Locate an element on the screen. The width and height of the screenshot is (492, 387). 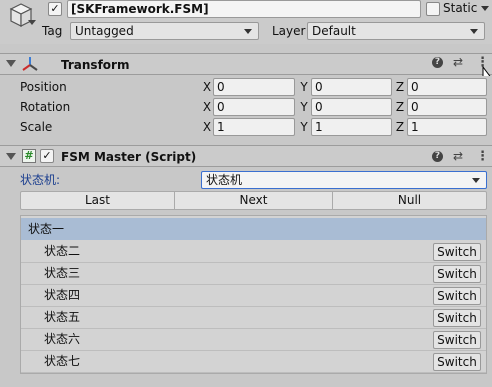
static-label: Static is located at coordinates (460, 8).